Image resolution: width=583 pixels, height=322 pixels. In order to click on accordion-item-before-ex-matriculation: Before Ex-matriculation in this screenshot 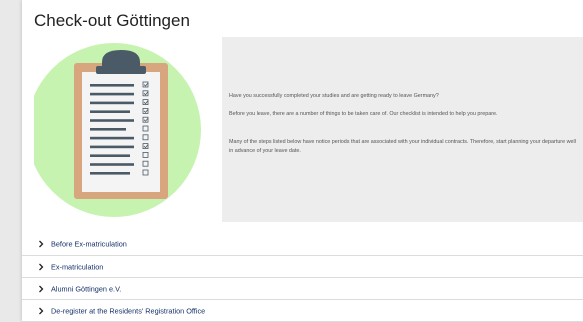, I will do `click(302, 244)`.